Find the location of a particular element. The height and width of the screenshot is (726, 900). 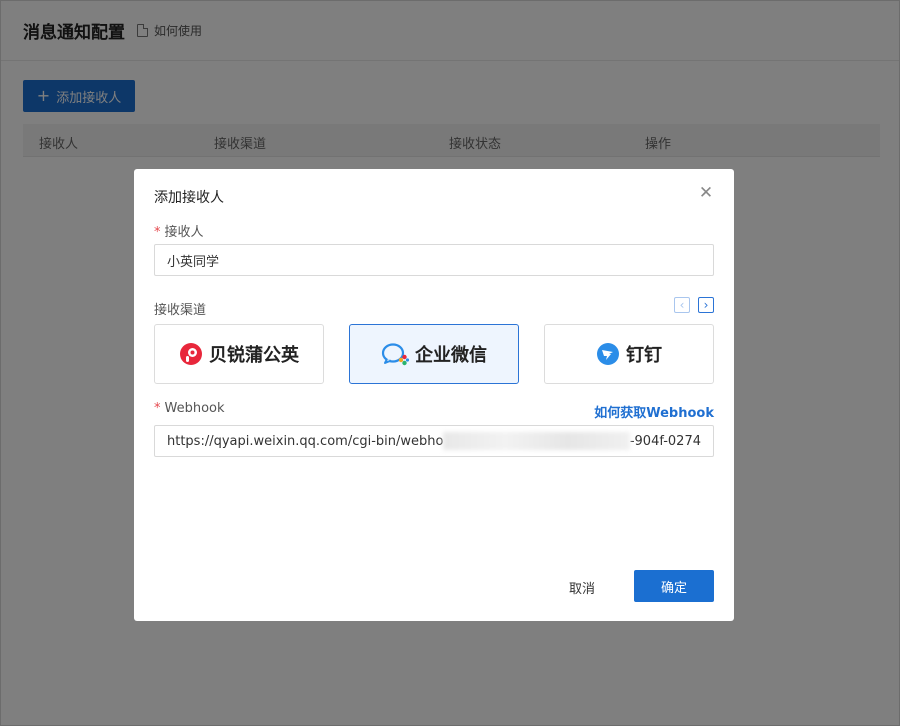

webhook-redacted is located at coordinates (536, 441).